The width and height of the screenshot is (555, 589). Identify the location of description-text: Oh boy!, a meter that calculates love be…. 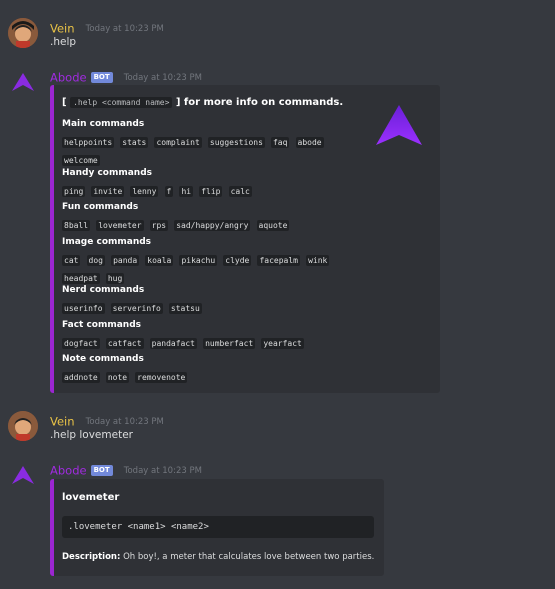
(249, 557).